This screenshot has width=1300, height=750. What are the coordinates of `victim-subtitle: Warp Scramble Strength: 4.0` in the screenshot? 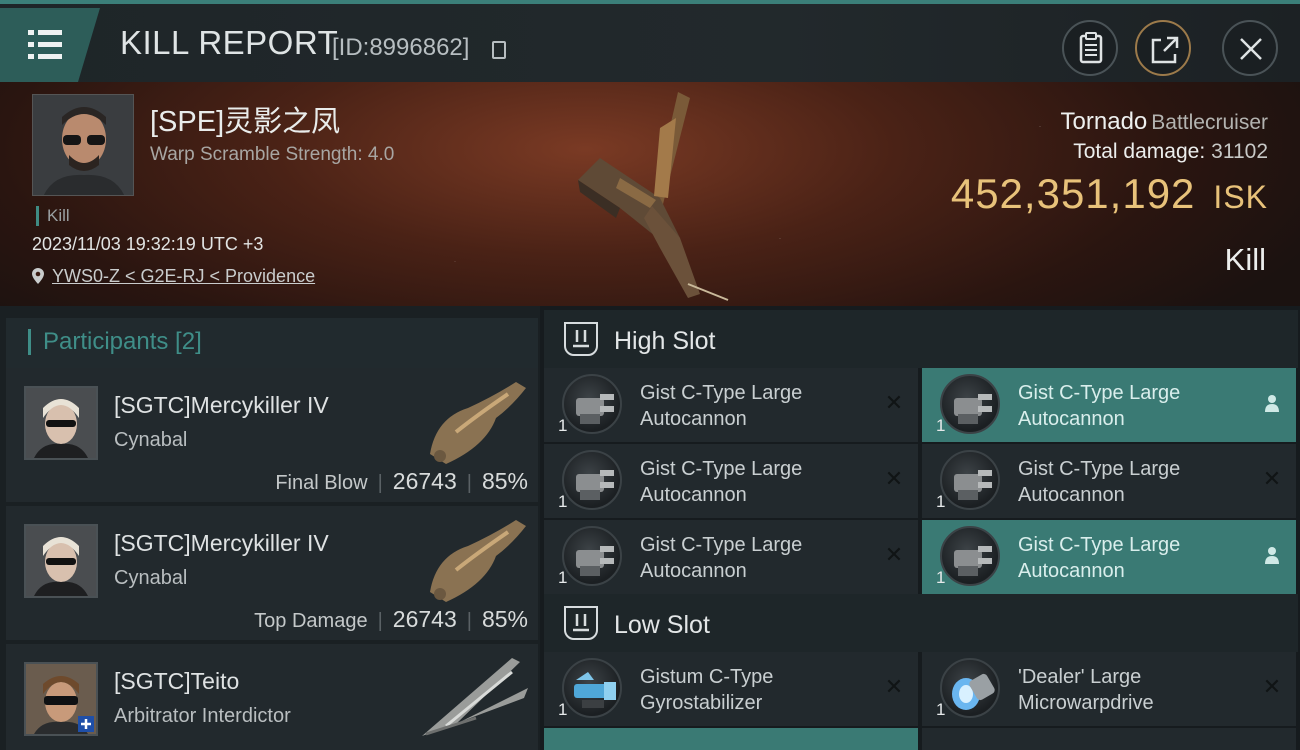 It's located at (272, 154).